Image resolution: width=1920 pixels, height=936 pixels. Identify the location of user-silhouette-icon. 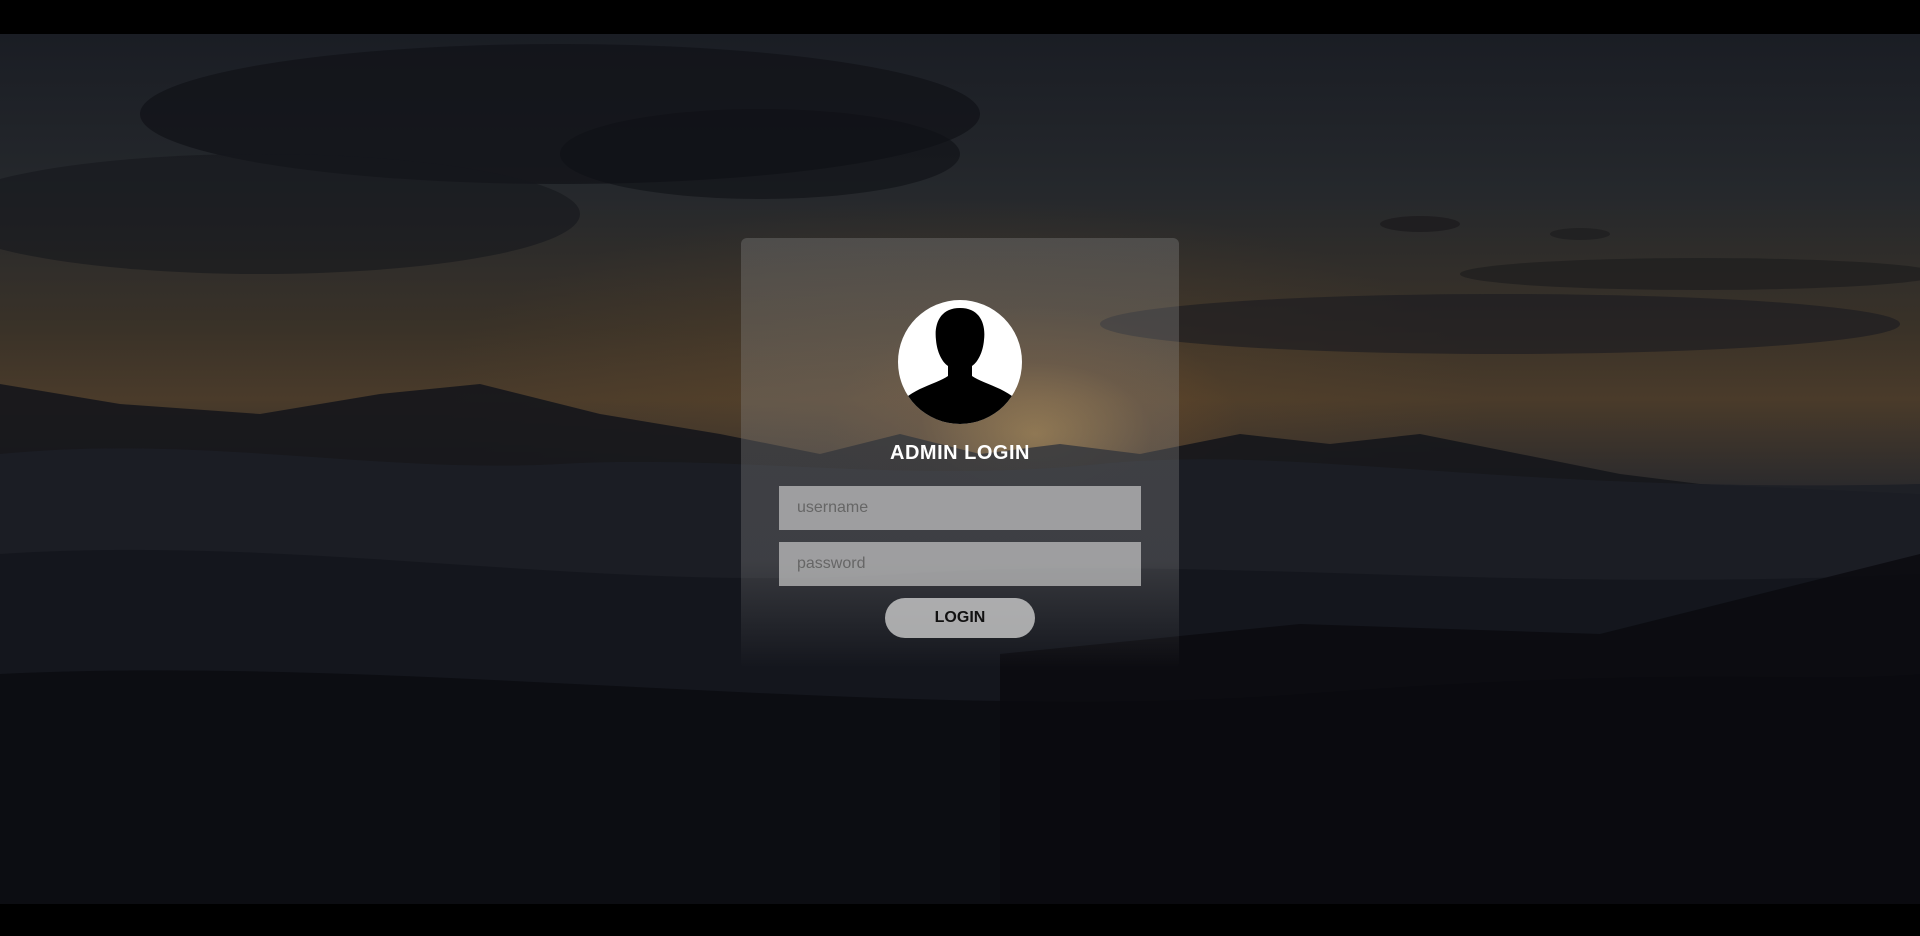
(960, 366).